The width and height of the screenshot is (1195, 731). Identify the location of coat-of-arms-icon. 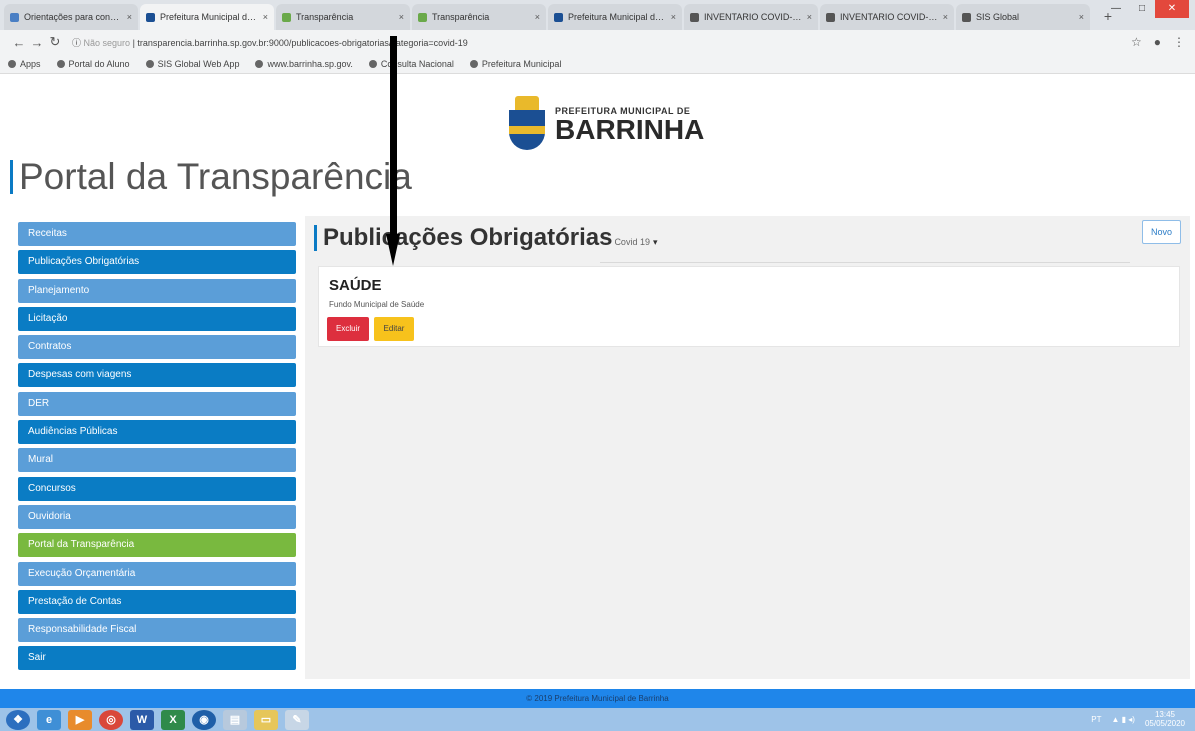
(527, 125).